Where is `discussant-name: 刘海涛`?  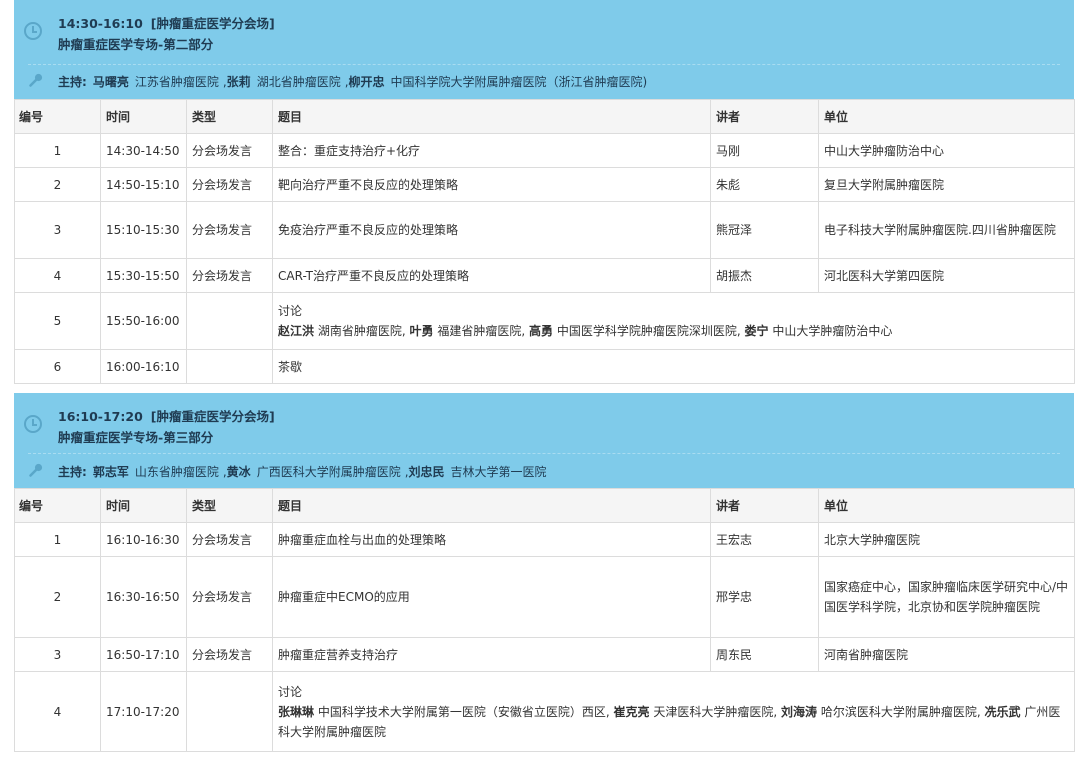 discussant-name: 刘海涛 is located at coordinates (799, 711).